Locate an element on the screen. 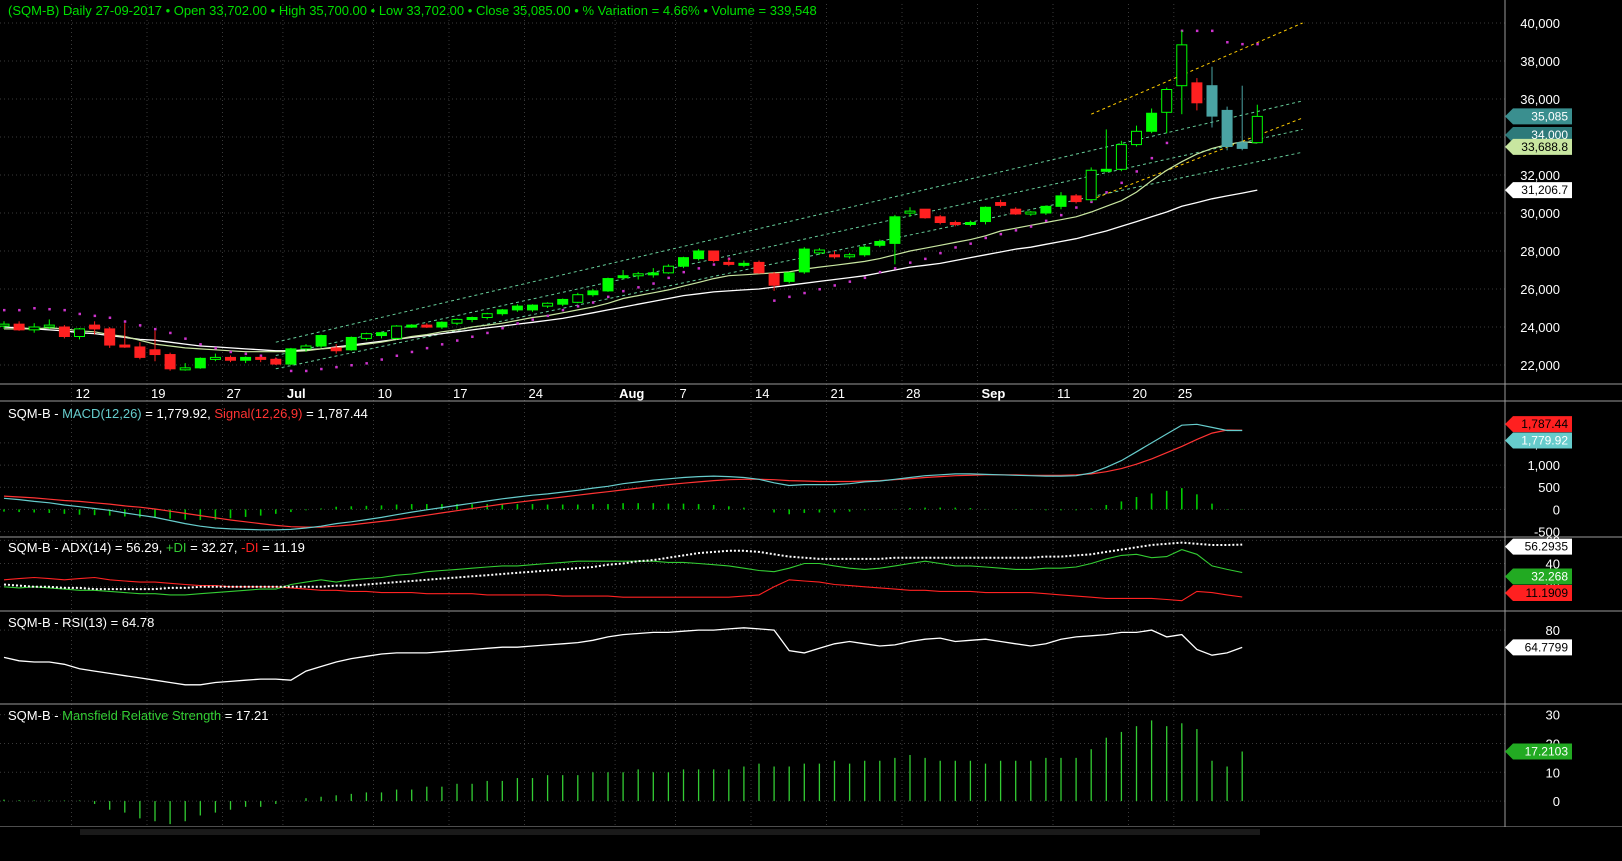 The height and width of the screenshot is (861, 1622). tag-ma-slow: 31,206.7 is located at coordinates (1538, 190).